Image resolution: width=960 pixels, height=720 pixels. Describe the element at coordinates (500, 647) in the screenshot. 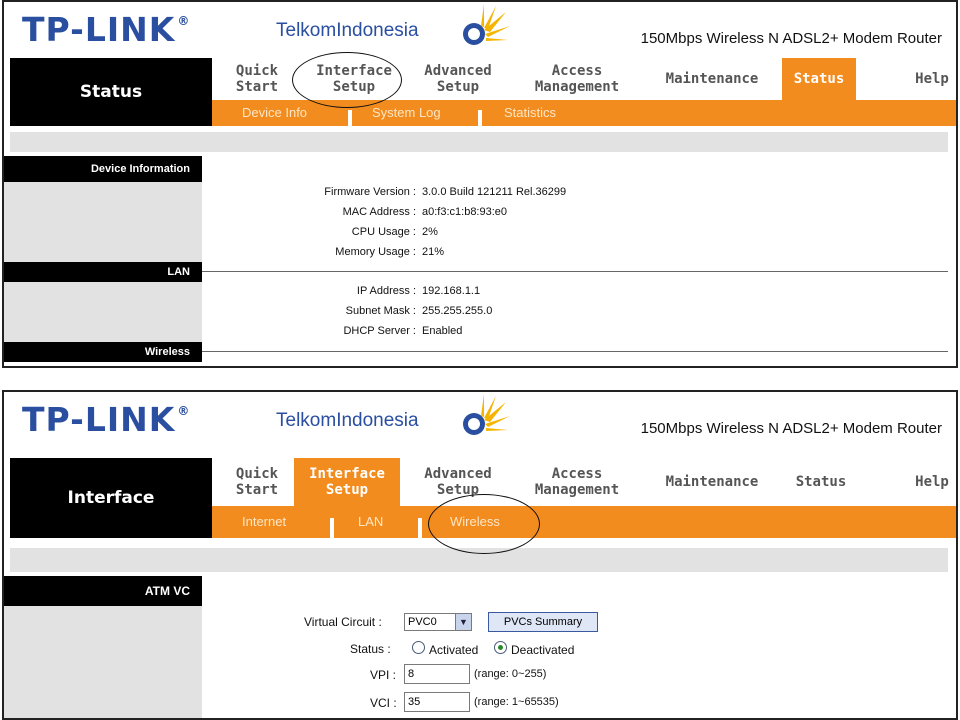

I see `status-deactivated-radio` at that location.